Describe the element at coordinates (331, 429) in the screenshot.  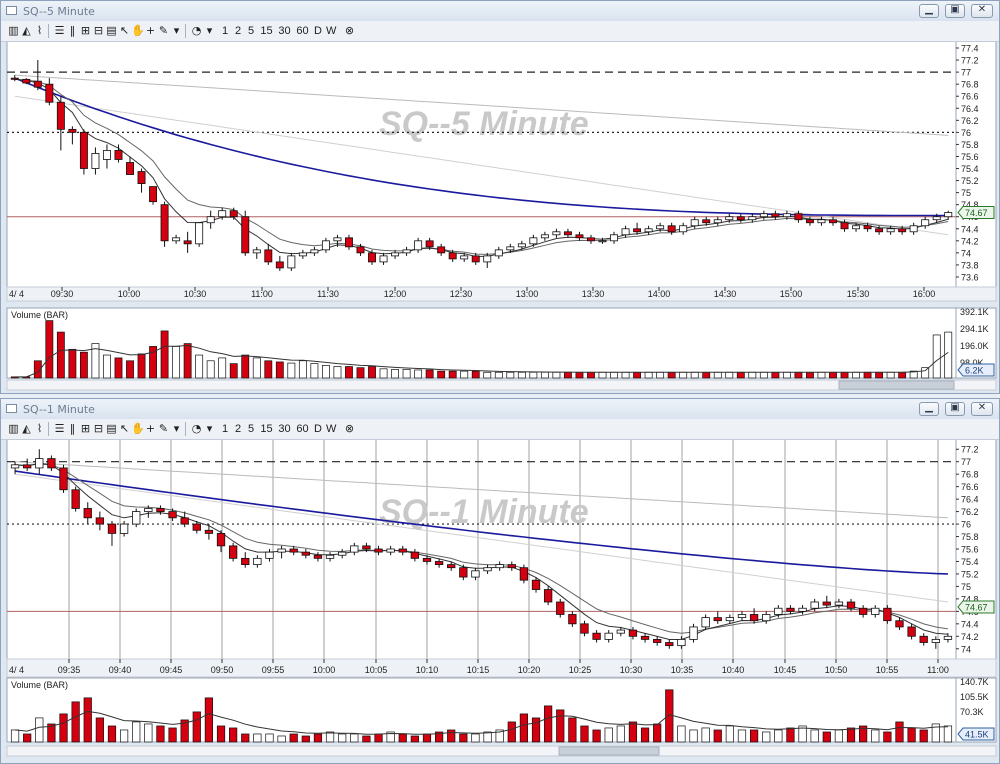
I see `timeframe-w-button: W` at that location.